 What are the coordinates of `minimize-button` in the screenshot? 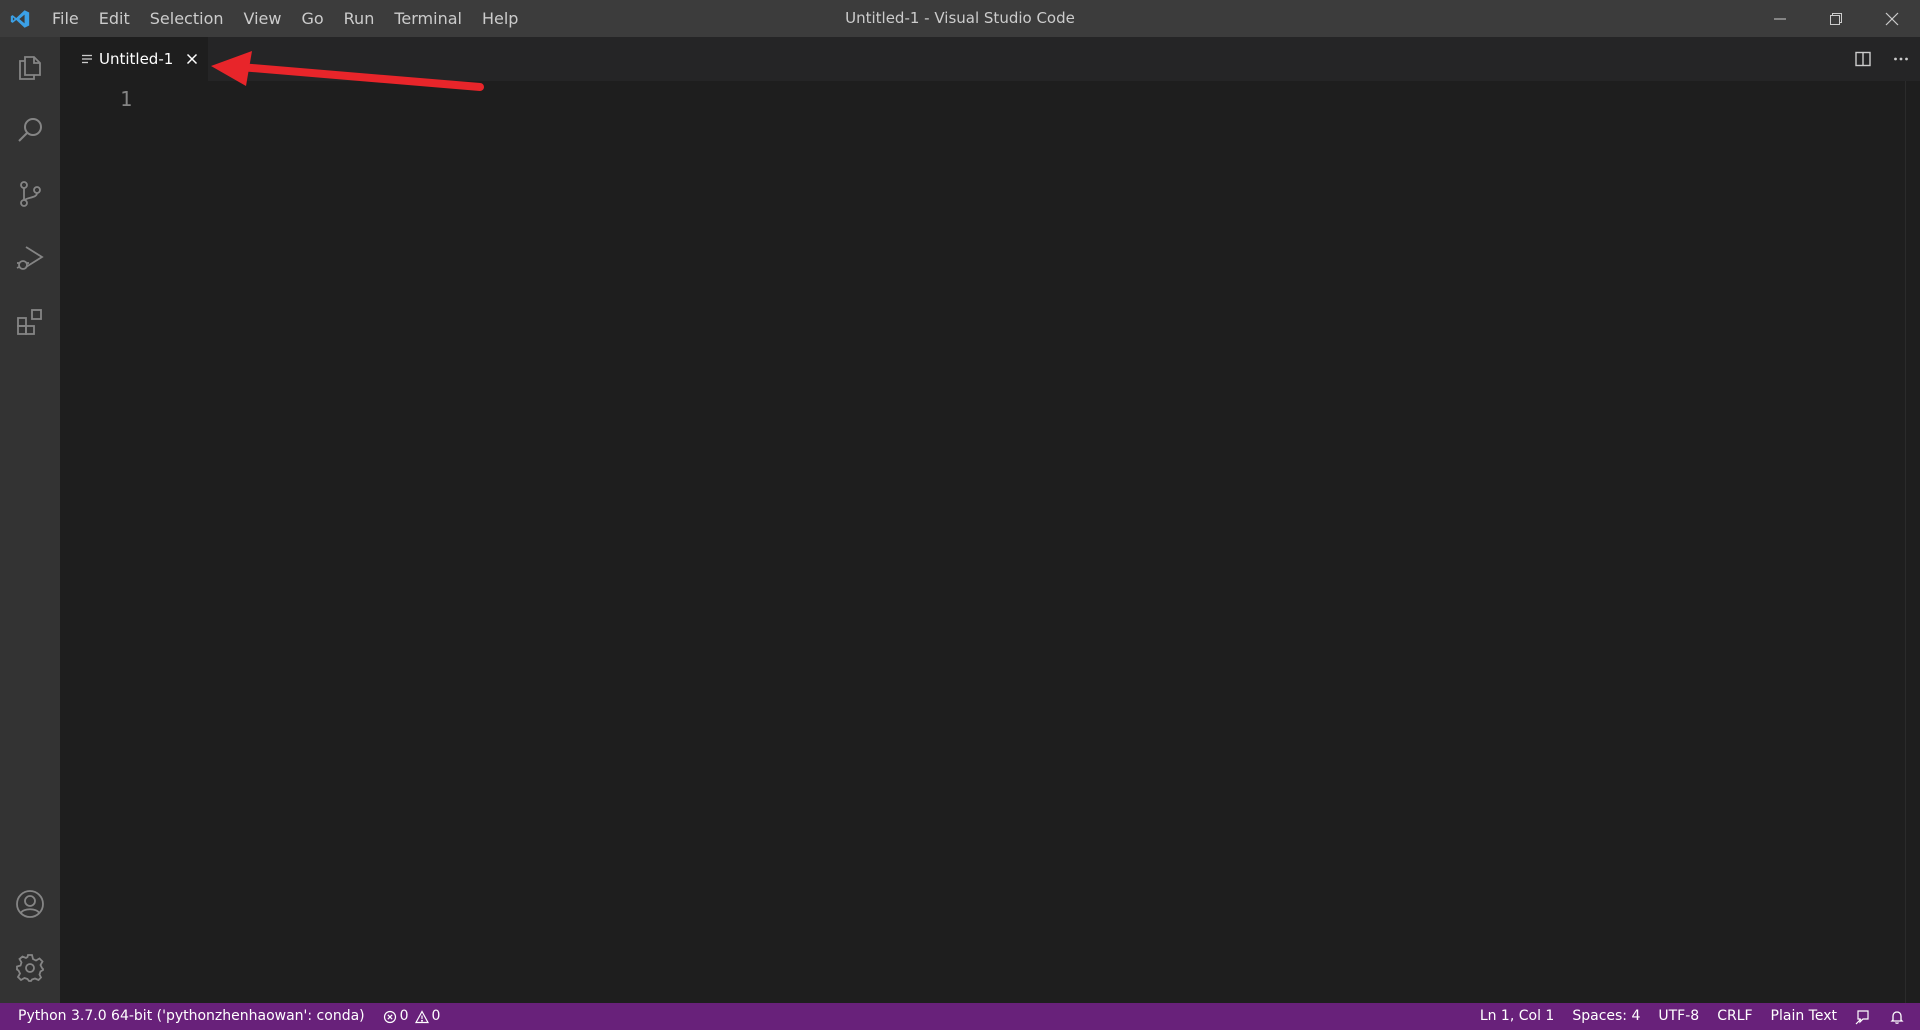 It's located at (1780, 18).